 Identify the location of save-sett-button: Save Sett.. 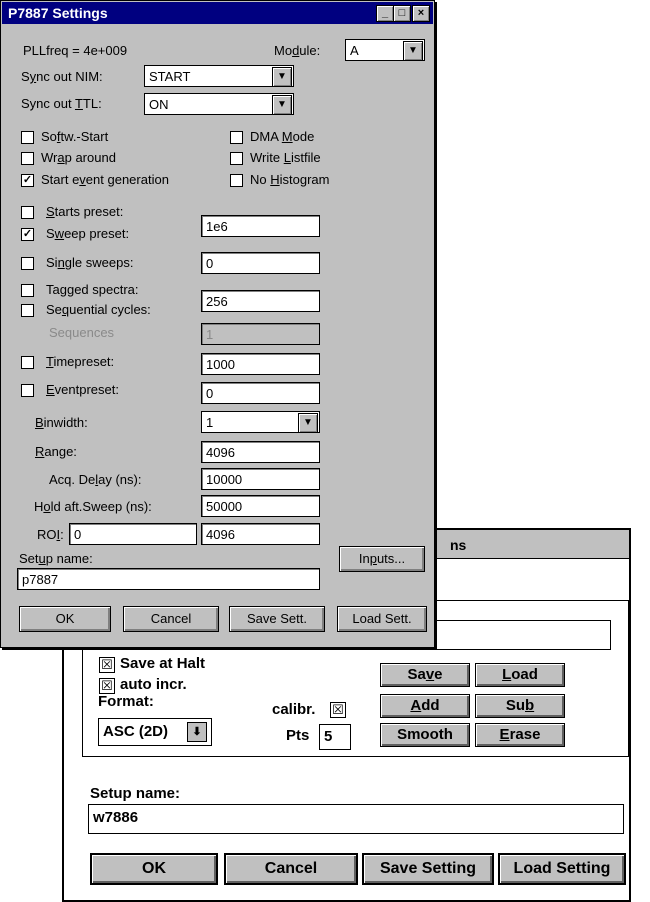
(277, 619).